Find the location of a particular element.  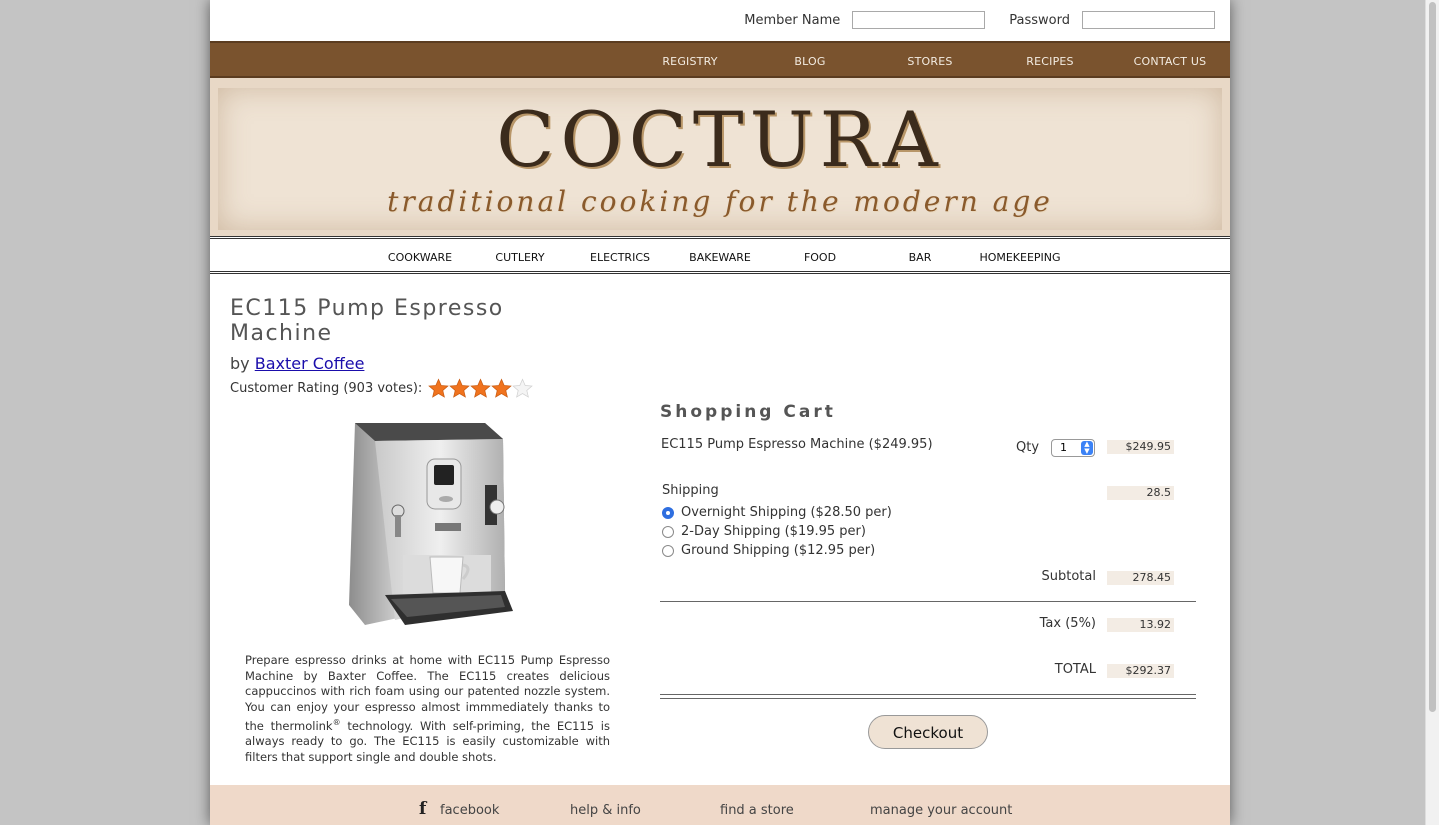

shipping-label: Shipping is located at coordinates (690, 490).